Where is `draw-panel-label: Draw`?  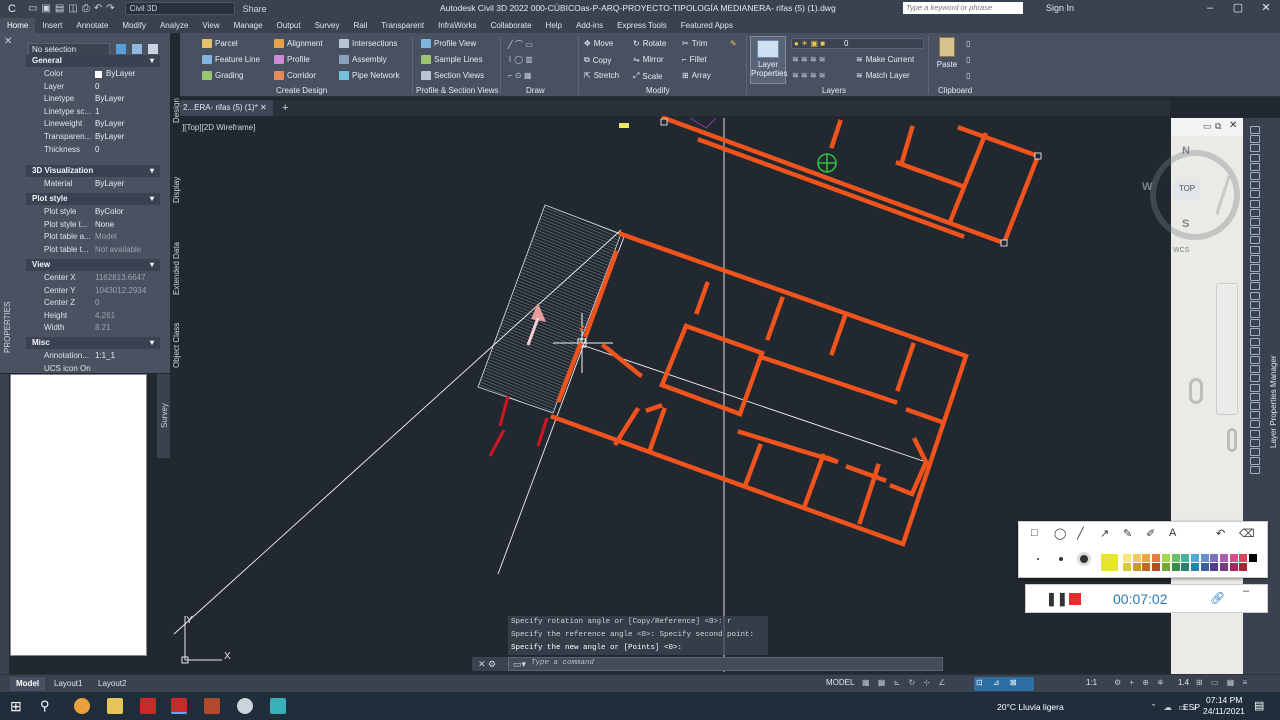 draw-panel-label: Draw is located at coordinates (535, 90).